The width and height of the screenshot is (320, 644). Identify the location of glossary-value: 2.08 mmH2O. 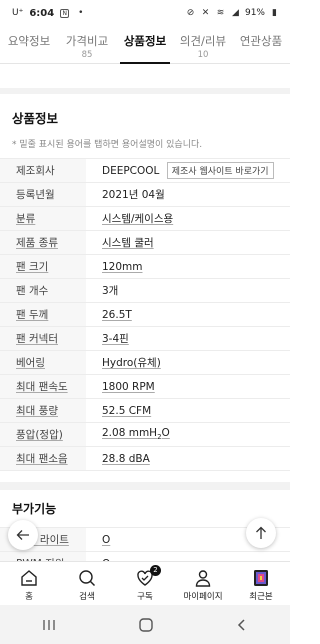
(136, 434).